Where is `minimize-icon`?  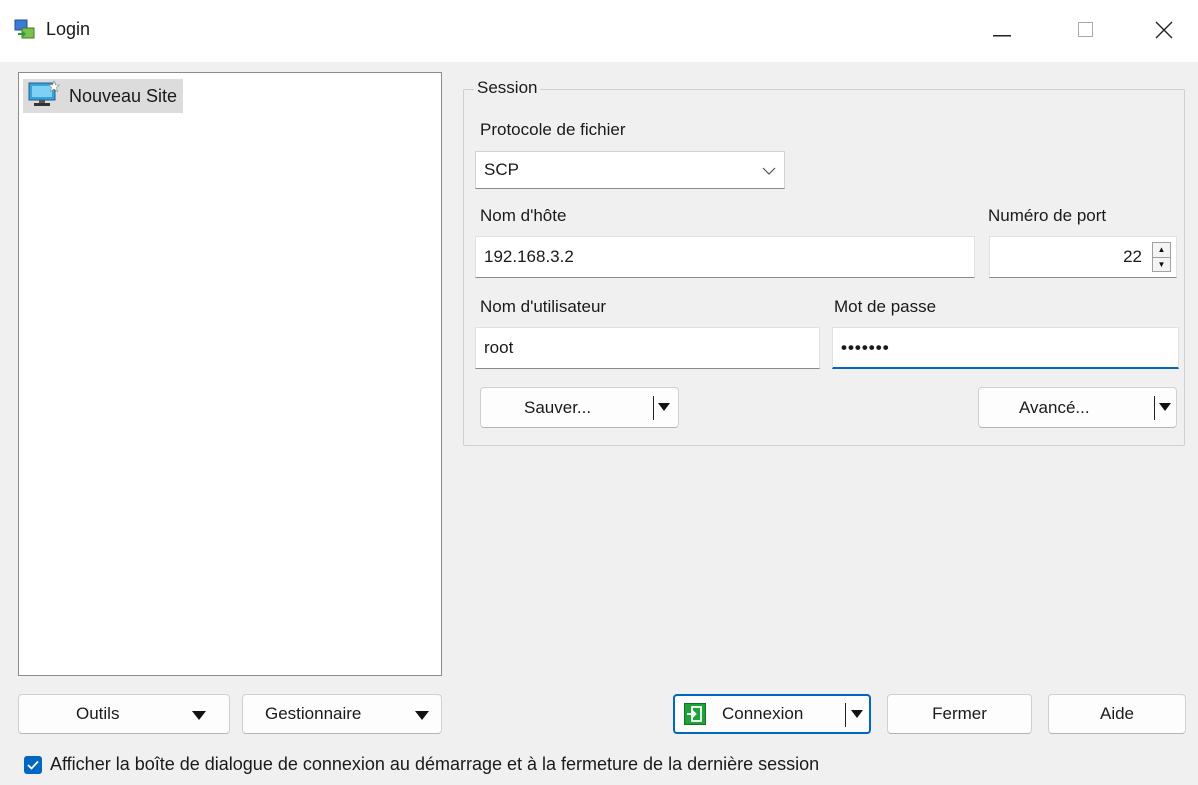
minimize-icon is located at coordinates (1002, 32).